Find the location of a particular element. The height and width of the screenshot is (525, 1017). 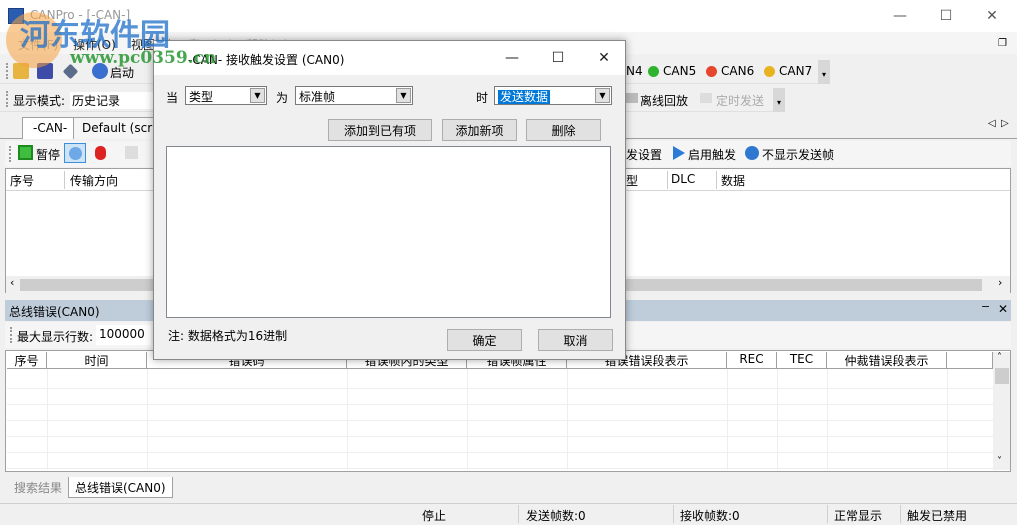

panel-close-icon: ✕ is located at coordinates (1003, 309).